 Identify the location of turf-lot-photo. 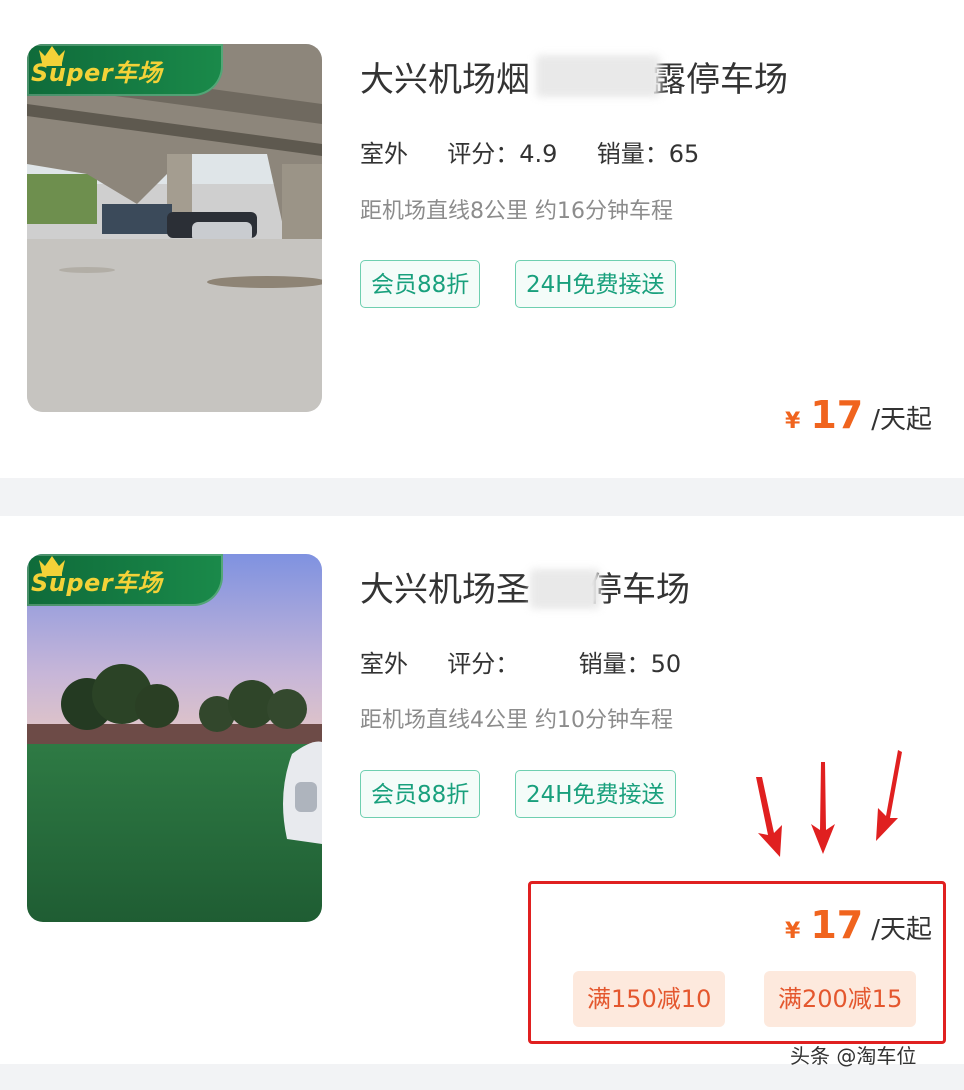
(174, 738).